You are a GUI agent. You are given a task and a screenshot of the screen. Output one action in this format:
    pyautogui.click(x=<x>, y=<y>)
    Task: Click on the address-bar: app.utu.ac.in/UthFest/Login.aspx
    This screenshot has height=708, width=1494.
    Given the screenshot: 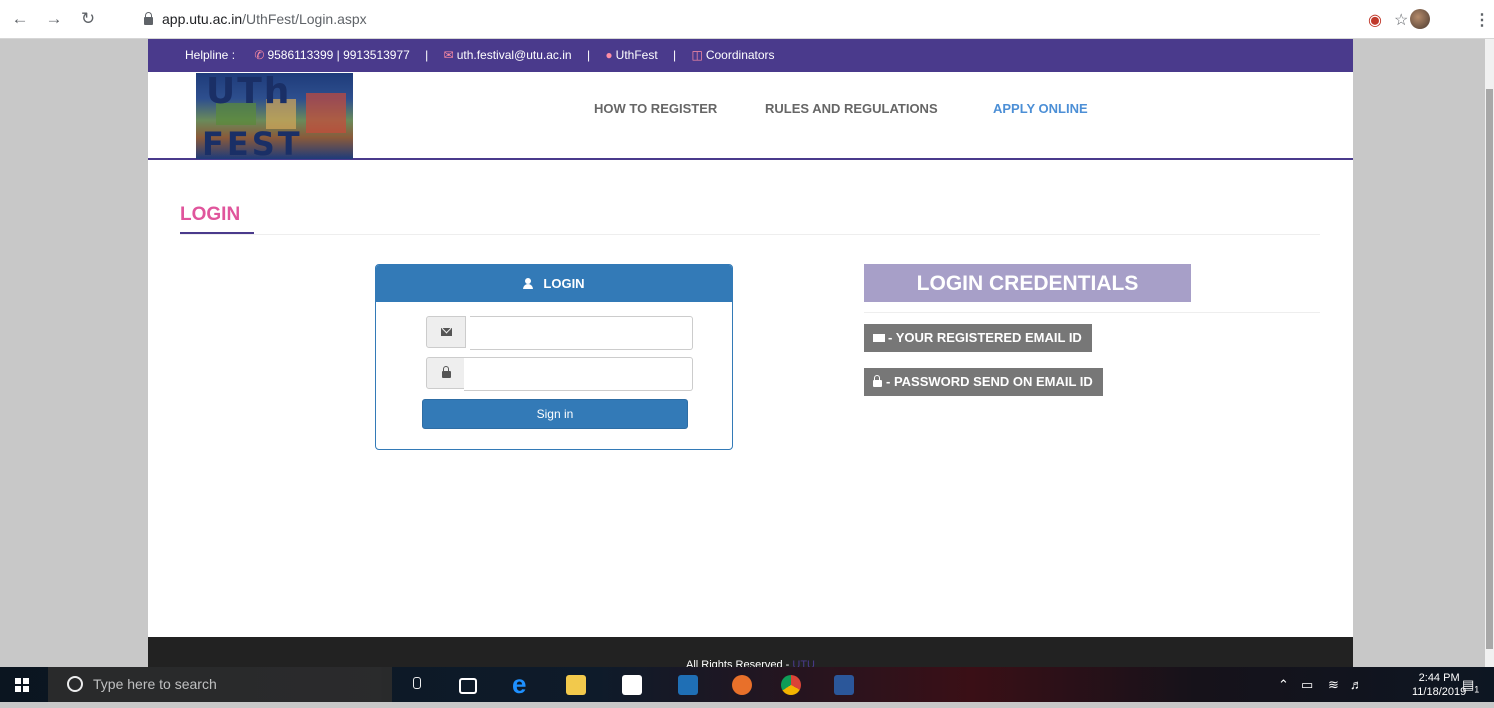 What is the action you would take?
    pyautogui.click(x=628, y=19)
    